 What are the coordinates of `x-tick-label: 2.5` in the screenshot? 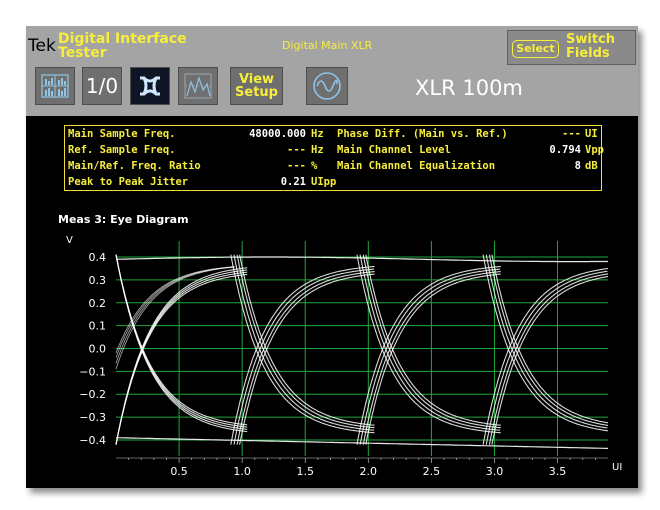 It's located at (432, 471).